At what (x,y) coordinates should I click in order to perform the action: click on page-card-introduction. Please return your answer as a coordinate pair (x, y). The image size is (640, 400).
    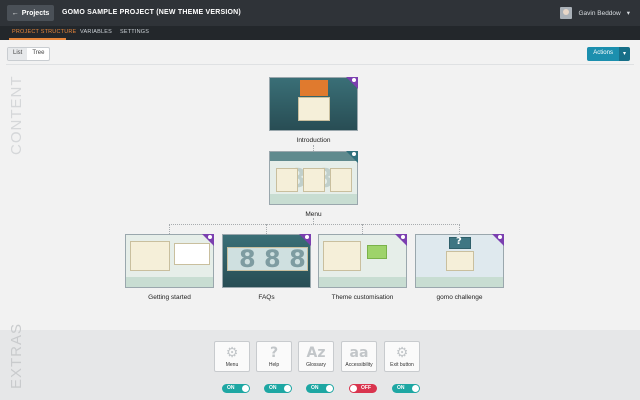
    Looking at the image, I should click on (313, 104).